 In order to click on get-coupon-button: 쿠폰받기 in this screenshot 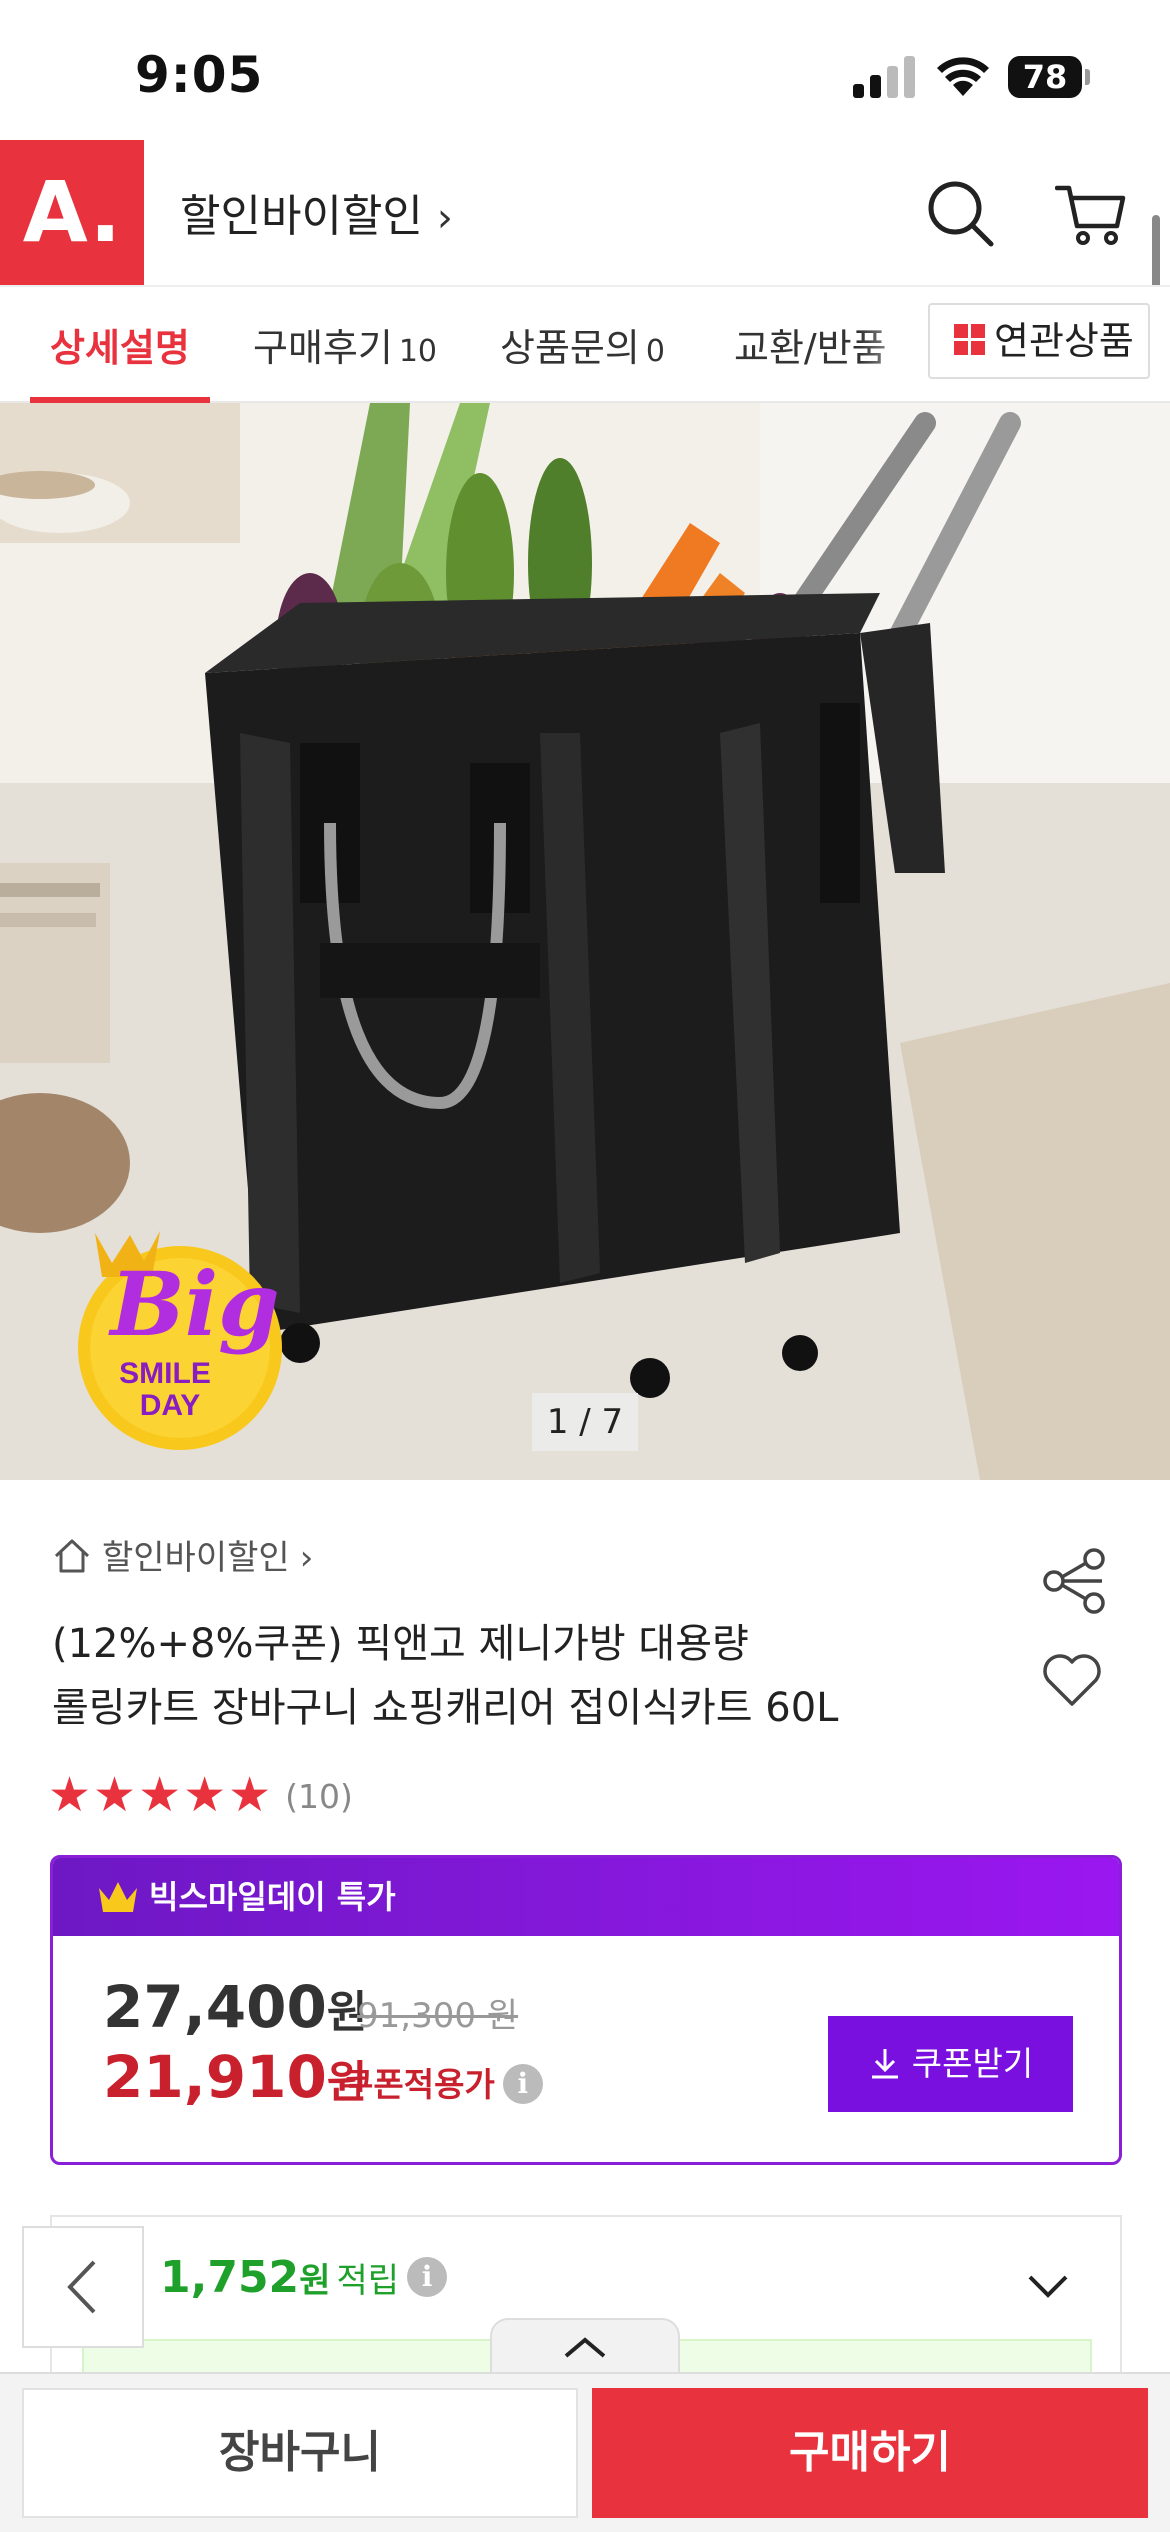, I will do `click(950, 2064)`.